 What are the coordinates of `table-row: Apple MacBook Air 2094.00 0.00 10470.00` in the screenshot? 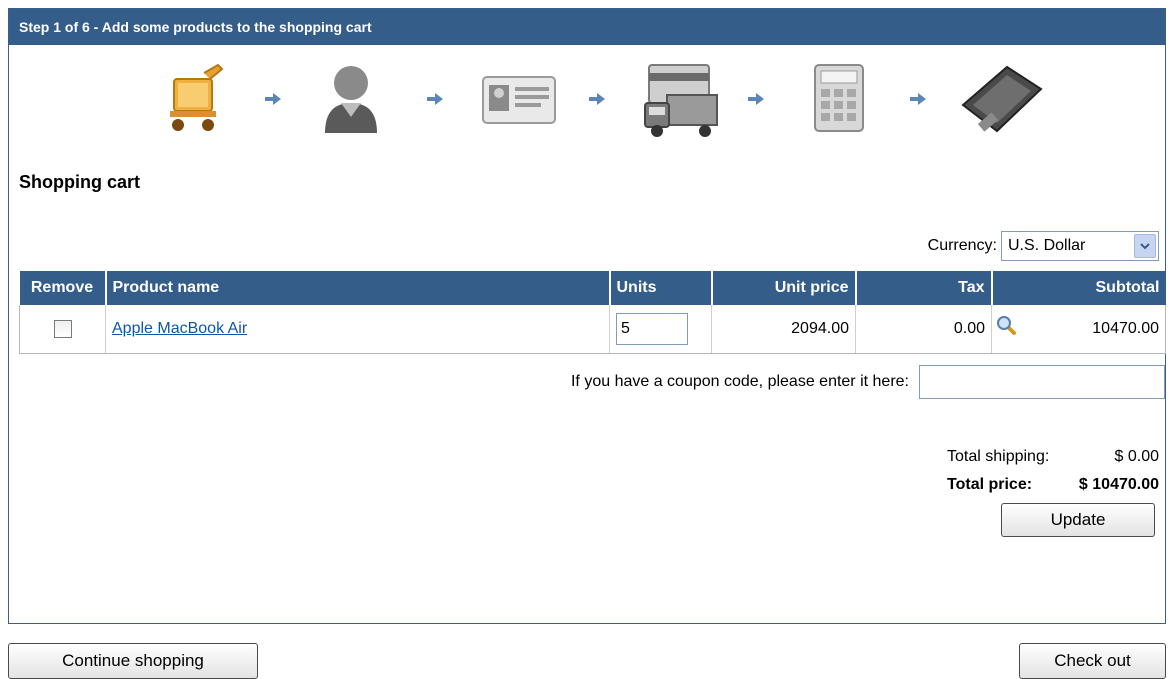 It's located at (592, 329).